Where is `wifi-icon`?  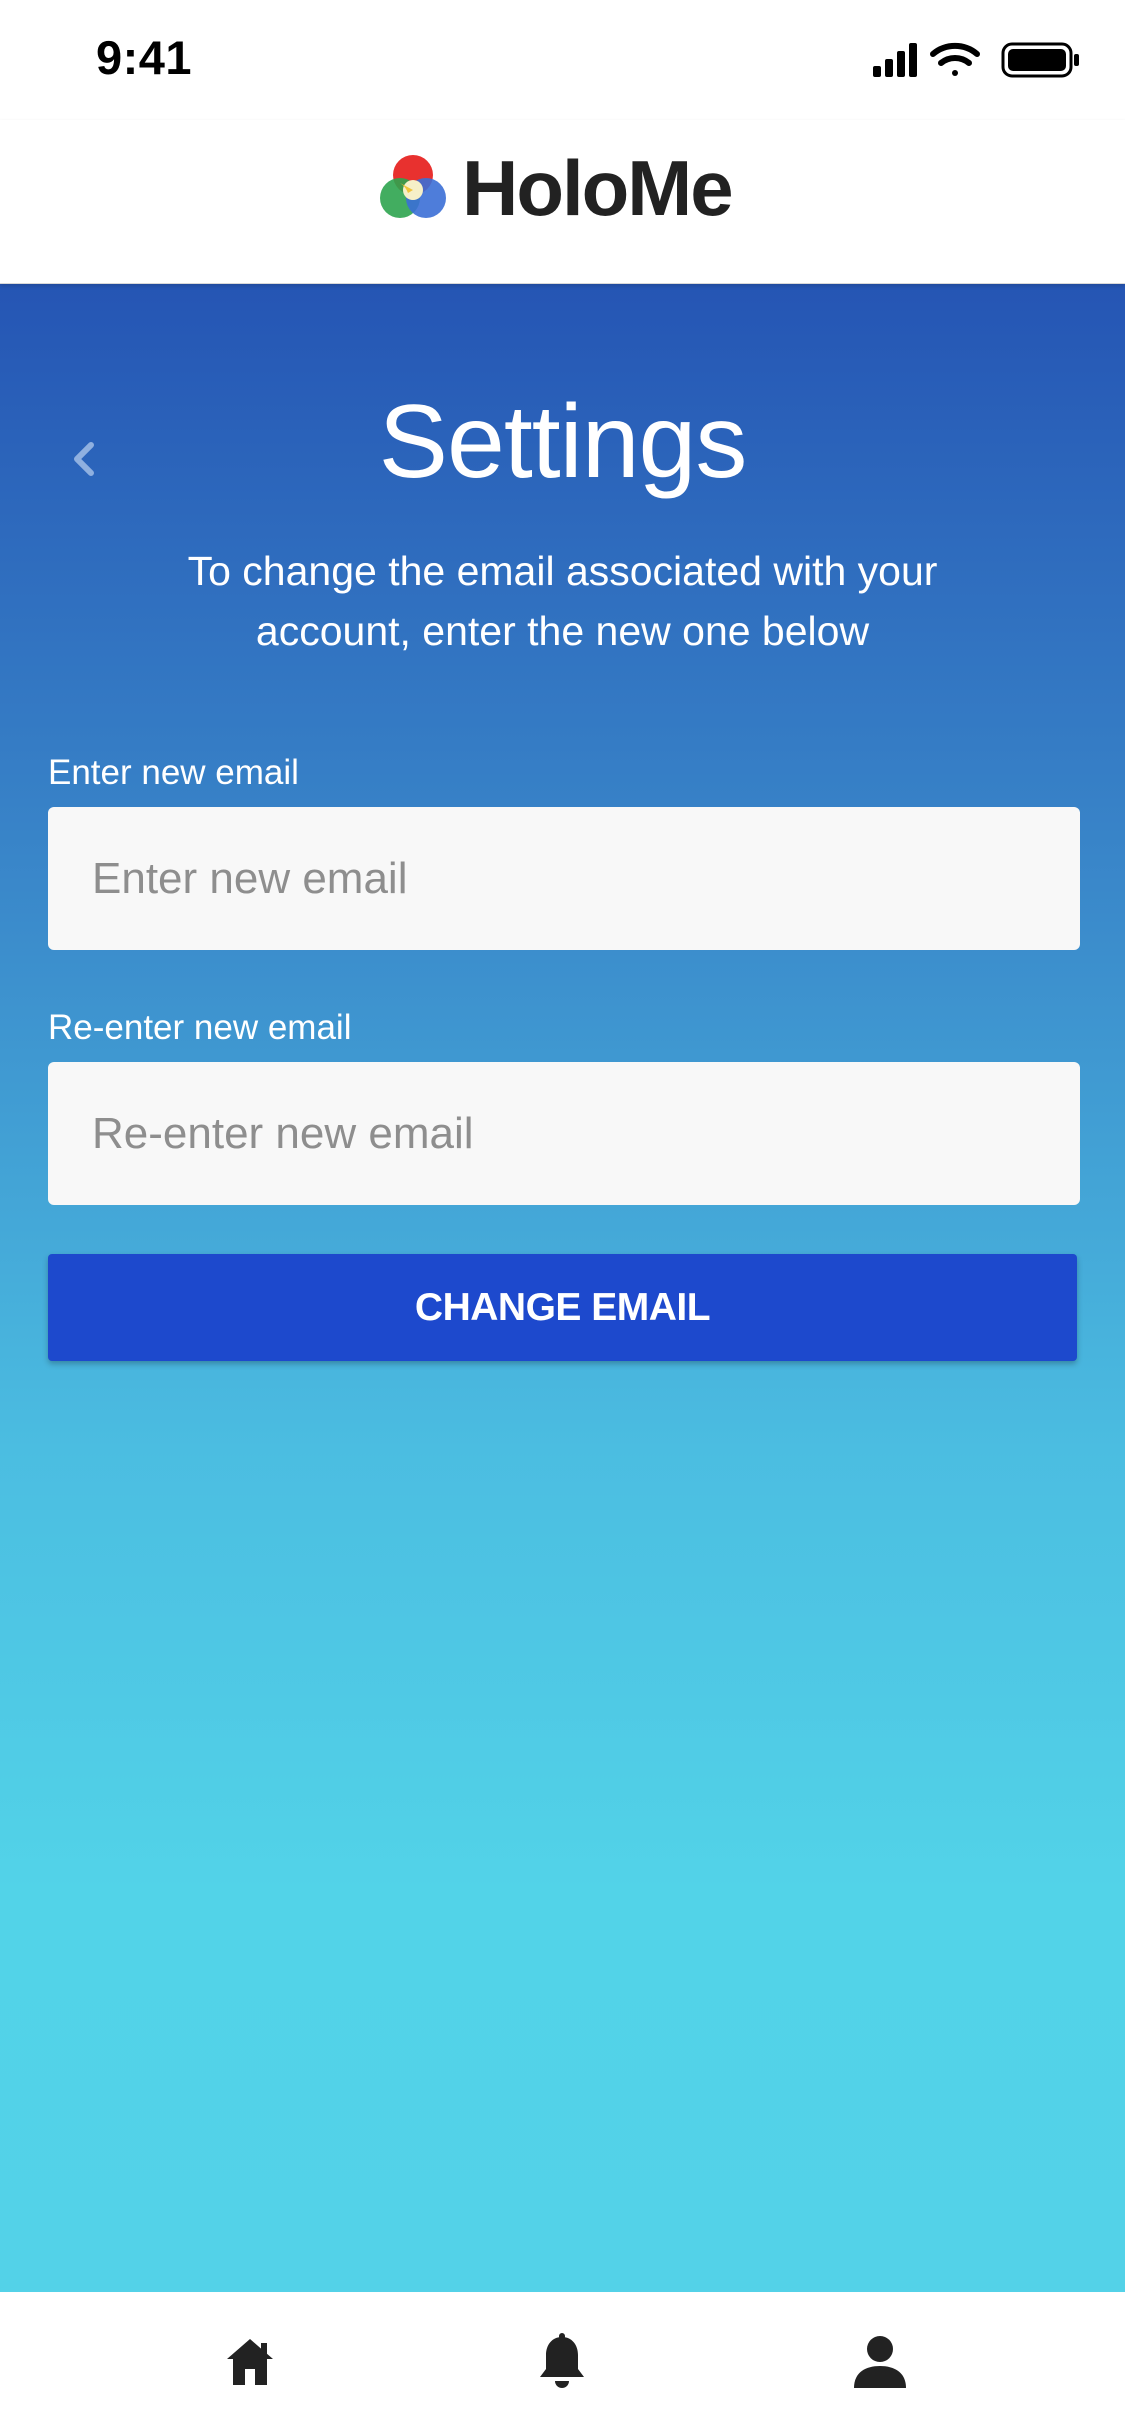
wifi-icon is located at coordinates (955, 59).